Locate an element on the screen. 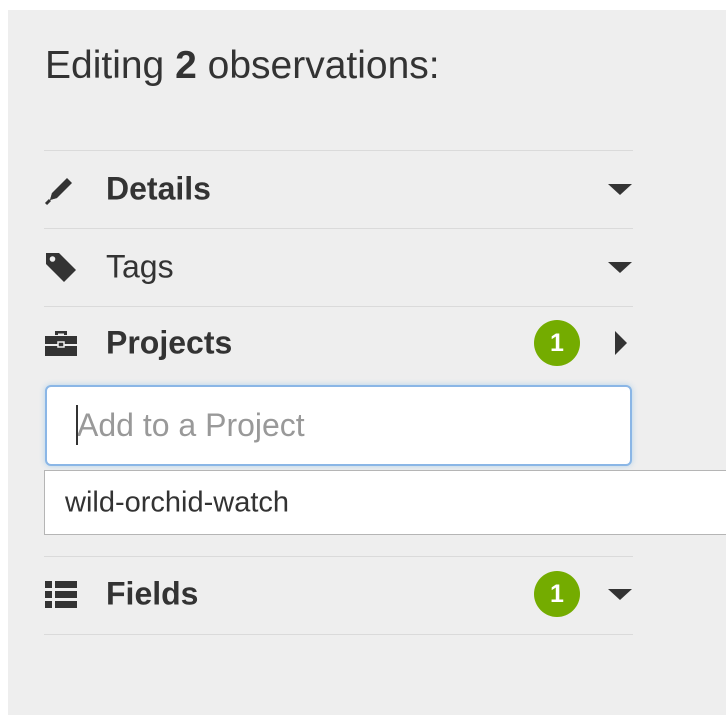 The height and width of the screenshot is (715, 726). text-cursor is located at coordinates (77, 425).